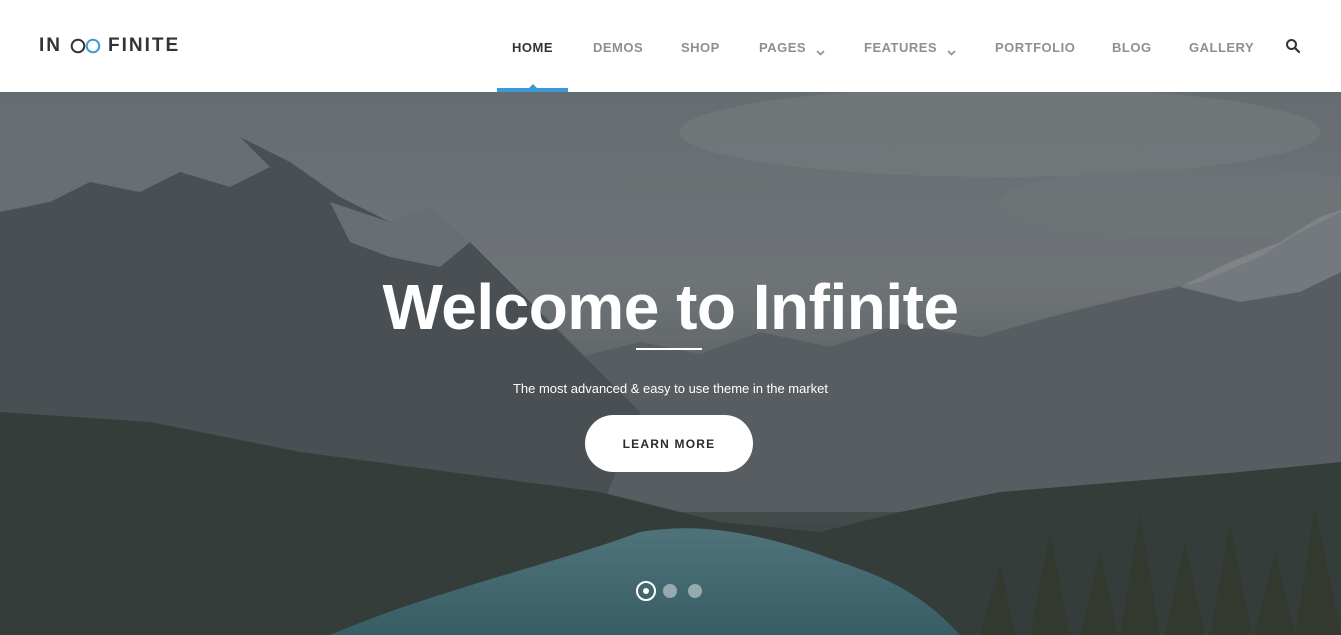  I want to click on nav-item-demos: DEMOS, so click(618, 47).